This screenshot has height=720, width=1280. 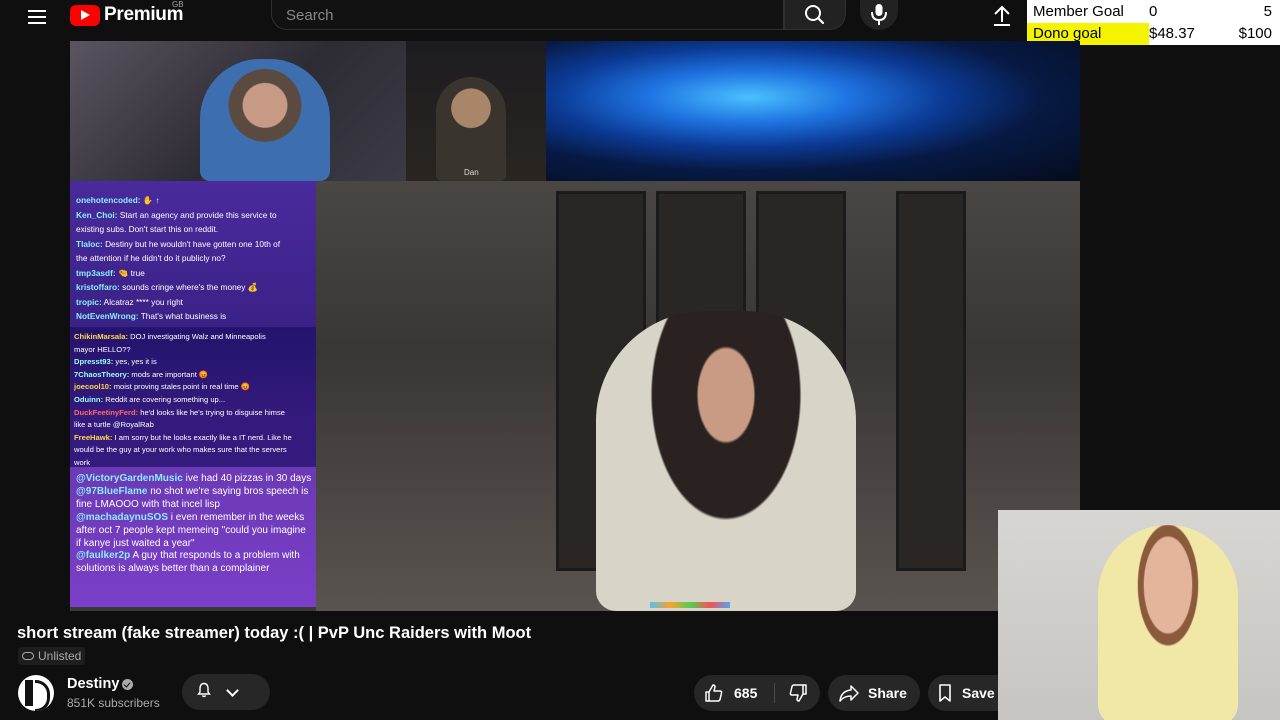 I want to click on chat-username: kristoffaro:, so click(x=98, y=287).